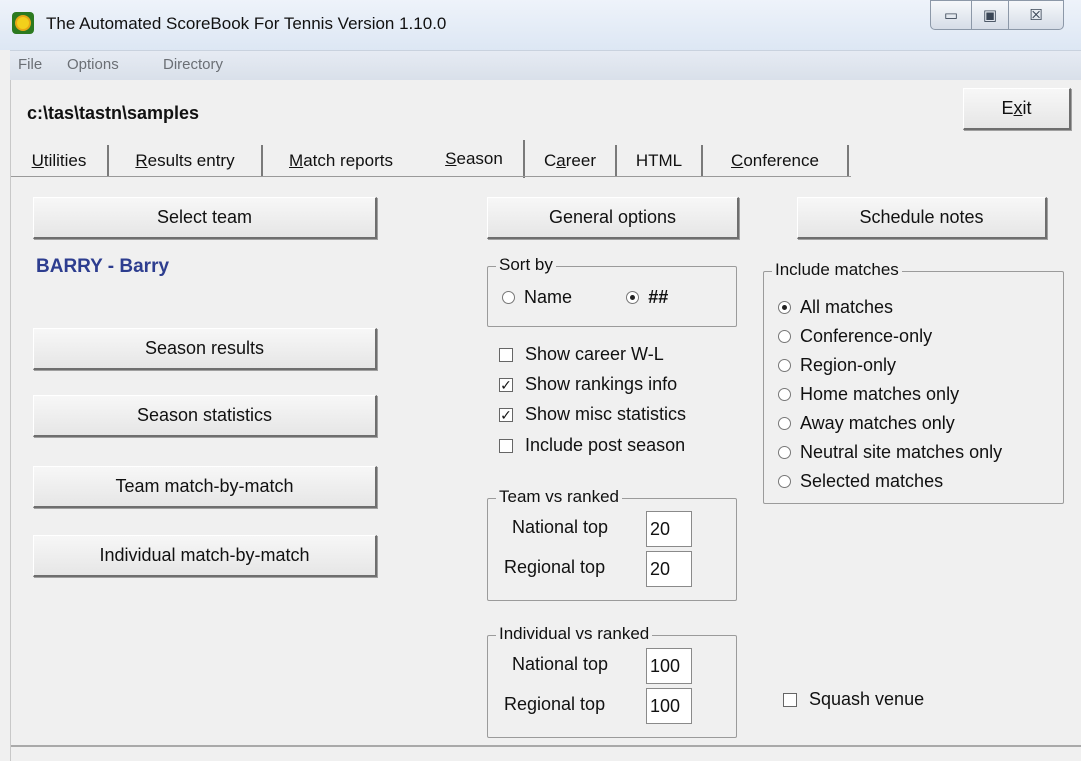  What do you see at coordinates (860, 481) in the screenshot?
I see `include-selected-matches-radio: Selected matches` at bounding box center [860, 481].